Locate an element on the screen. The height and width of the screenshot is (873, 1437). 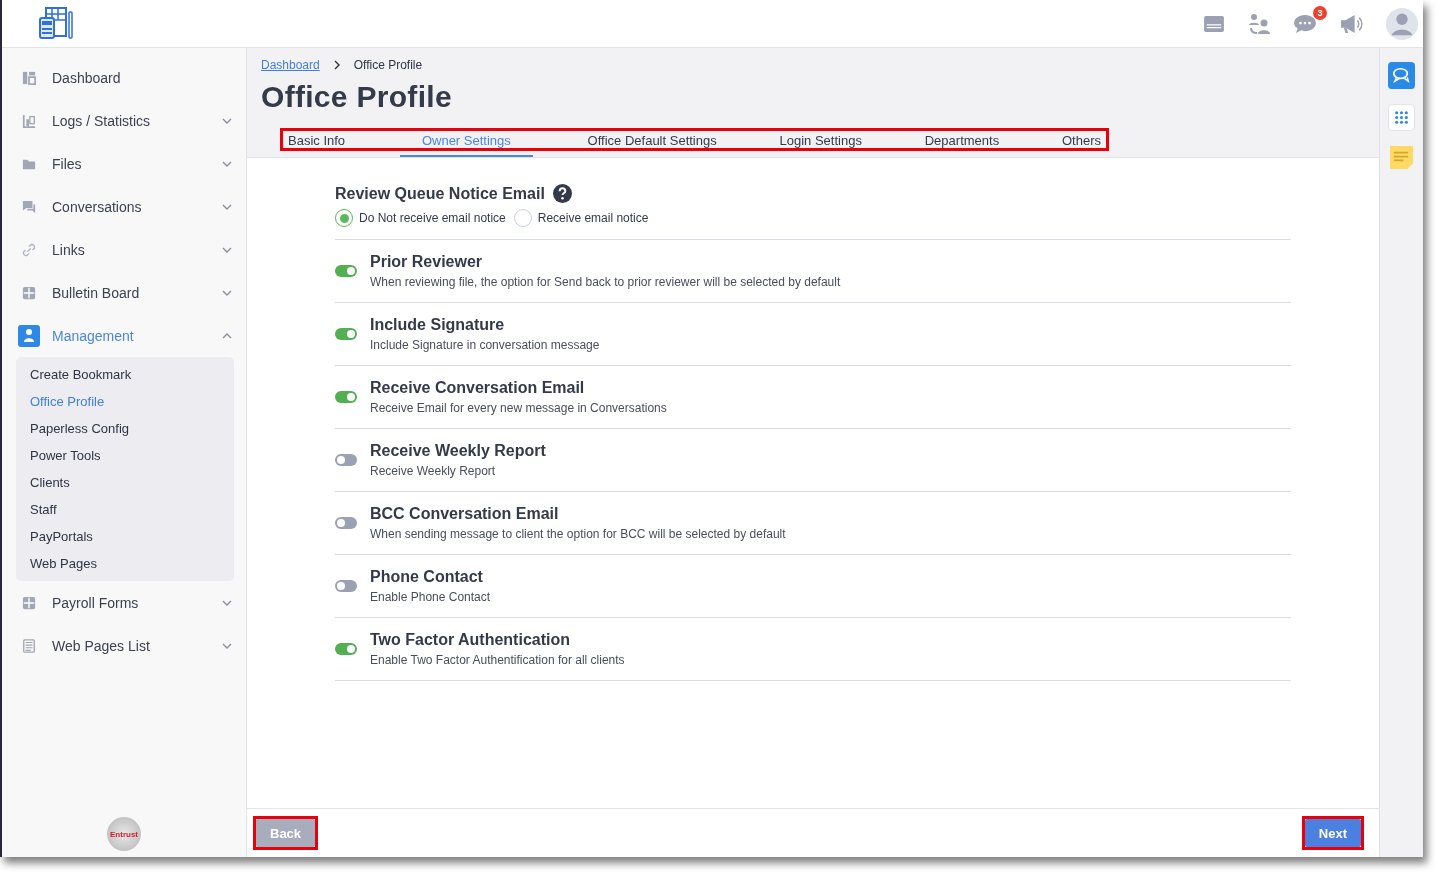
sticky-note-icon is located at coordinates (1401, 157).